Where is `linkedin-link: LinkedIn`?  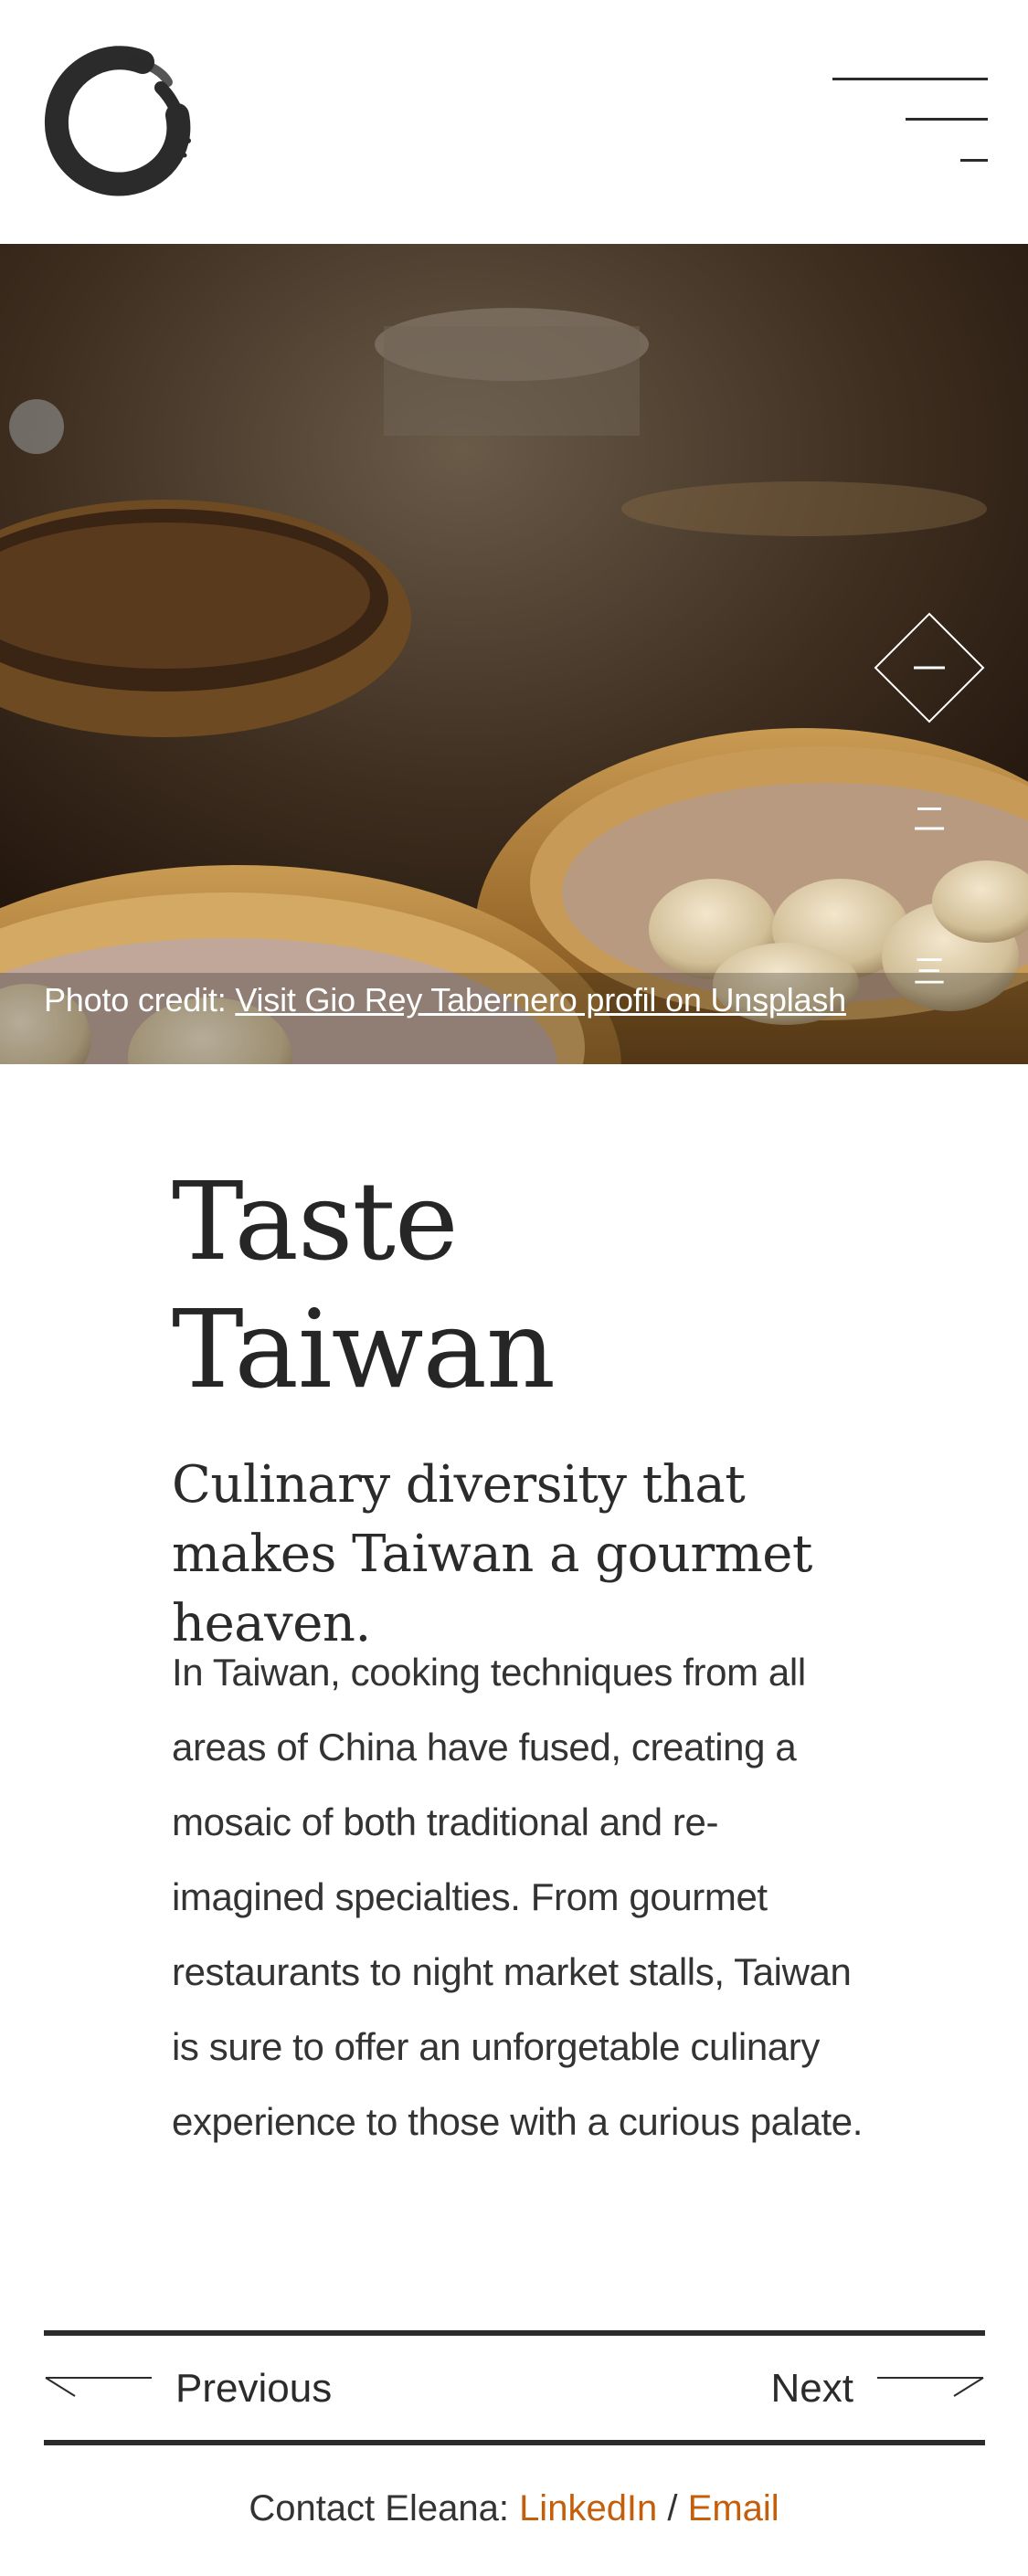
linkedin-link: LinkedIn is located at coordinates (588, 2508).